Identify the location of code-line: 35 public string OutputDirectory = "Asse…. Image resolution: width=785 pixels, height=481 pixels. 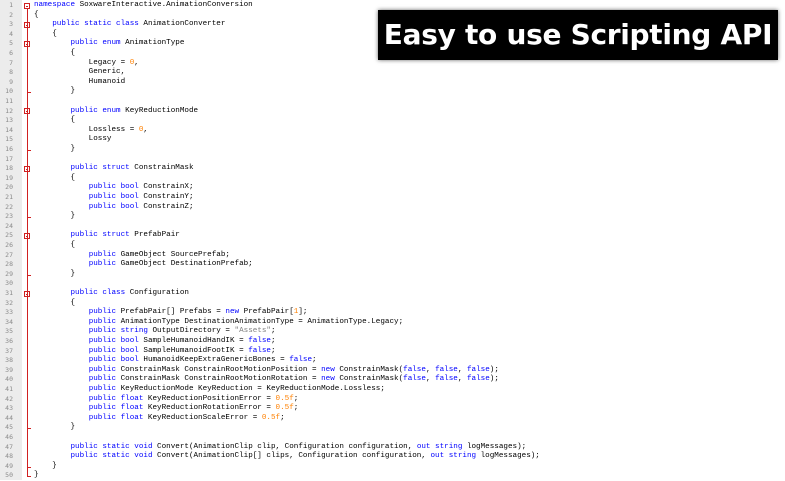
(392, 332).